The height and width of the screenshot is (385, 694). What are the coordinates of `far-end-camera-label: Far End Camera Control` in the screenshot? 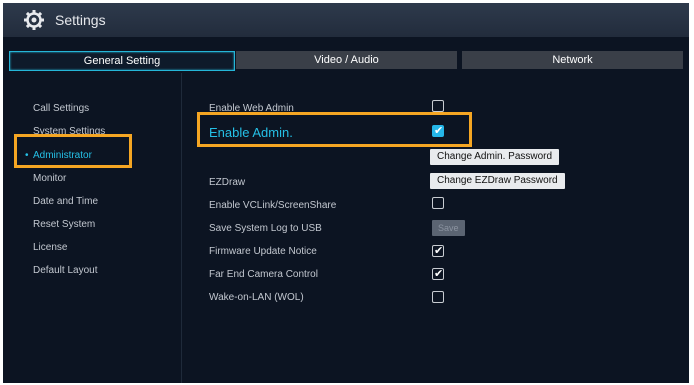 It's located at (263, 274).